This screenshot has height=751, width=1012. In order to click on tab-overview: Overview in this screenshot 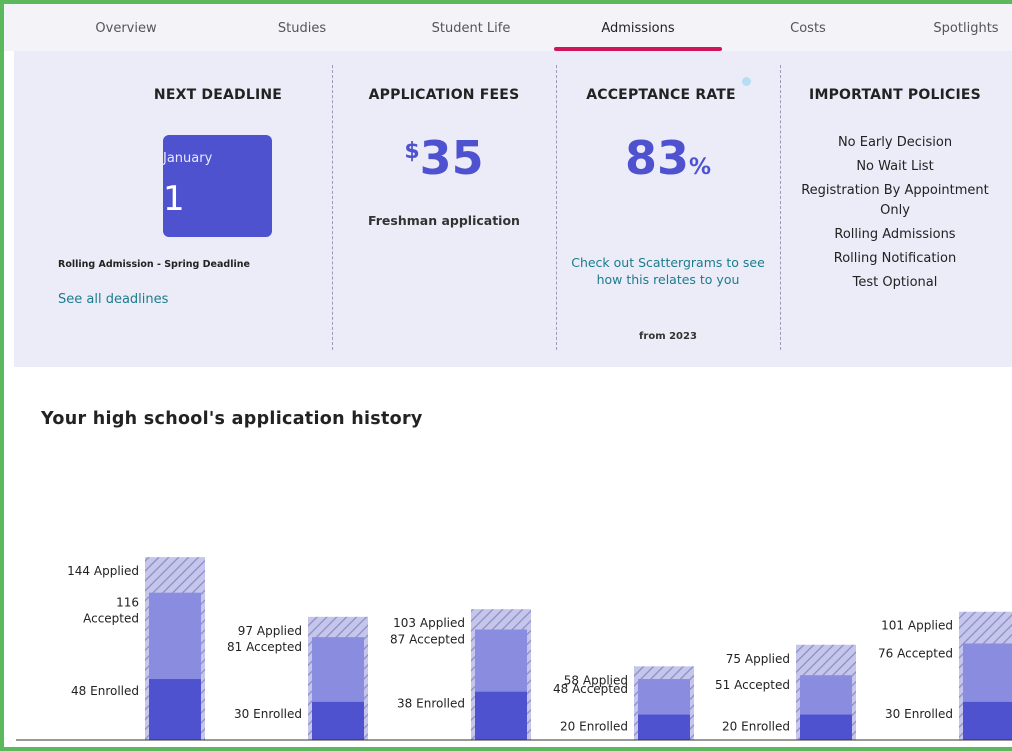, I will do `click(126, 27)`.